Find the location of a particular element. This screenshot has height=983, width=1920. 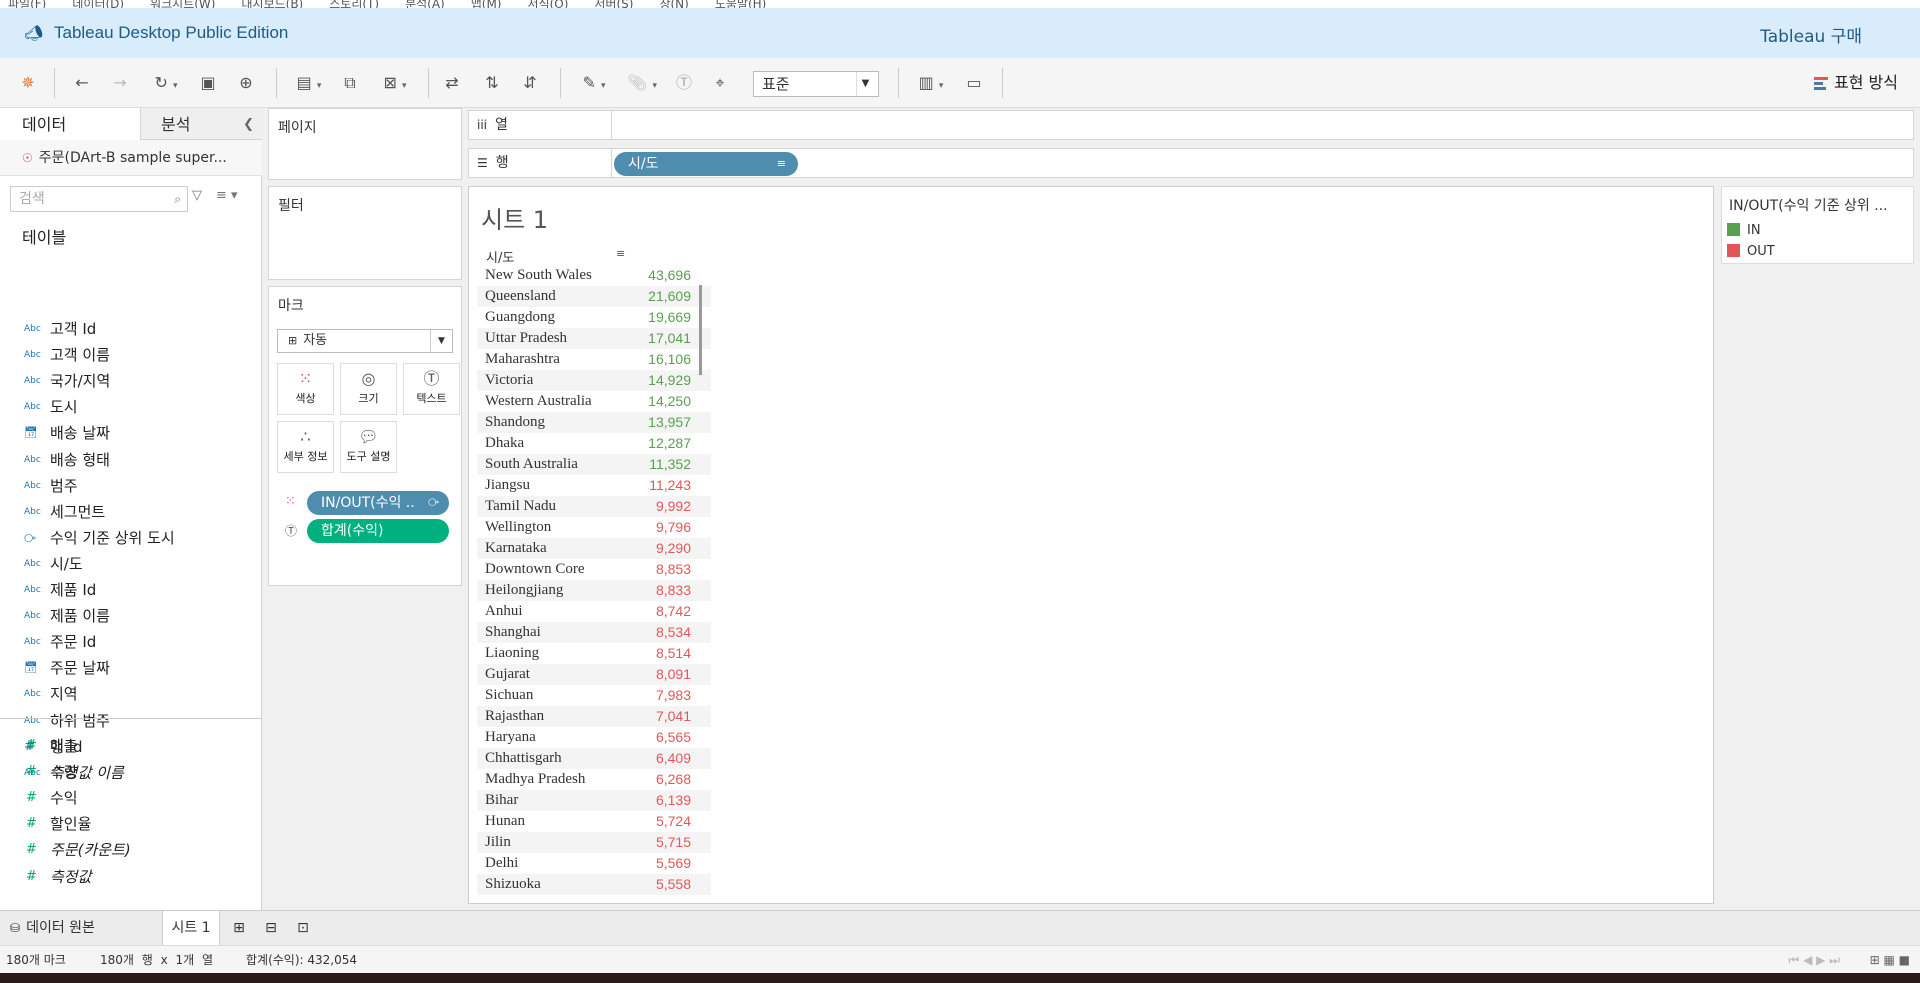

menu-item: 스토리(T) is located at coordinates (354, 4).